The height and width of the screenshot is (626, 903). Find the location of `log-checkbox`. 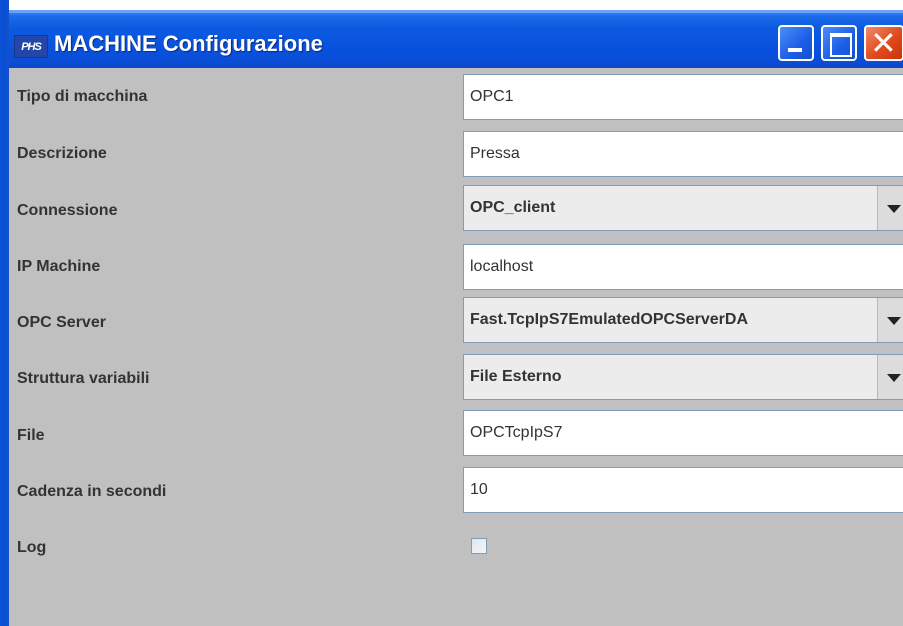

log-checkbox is located at coordinates (479, 546).